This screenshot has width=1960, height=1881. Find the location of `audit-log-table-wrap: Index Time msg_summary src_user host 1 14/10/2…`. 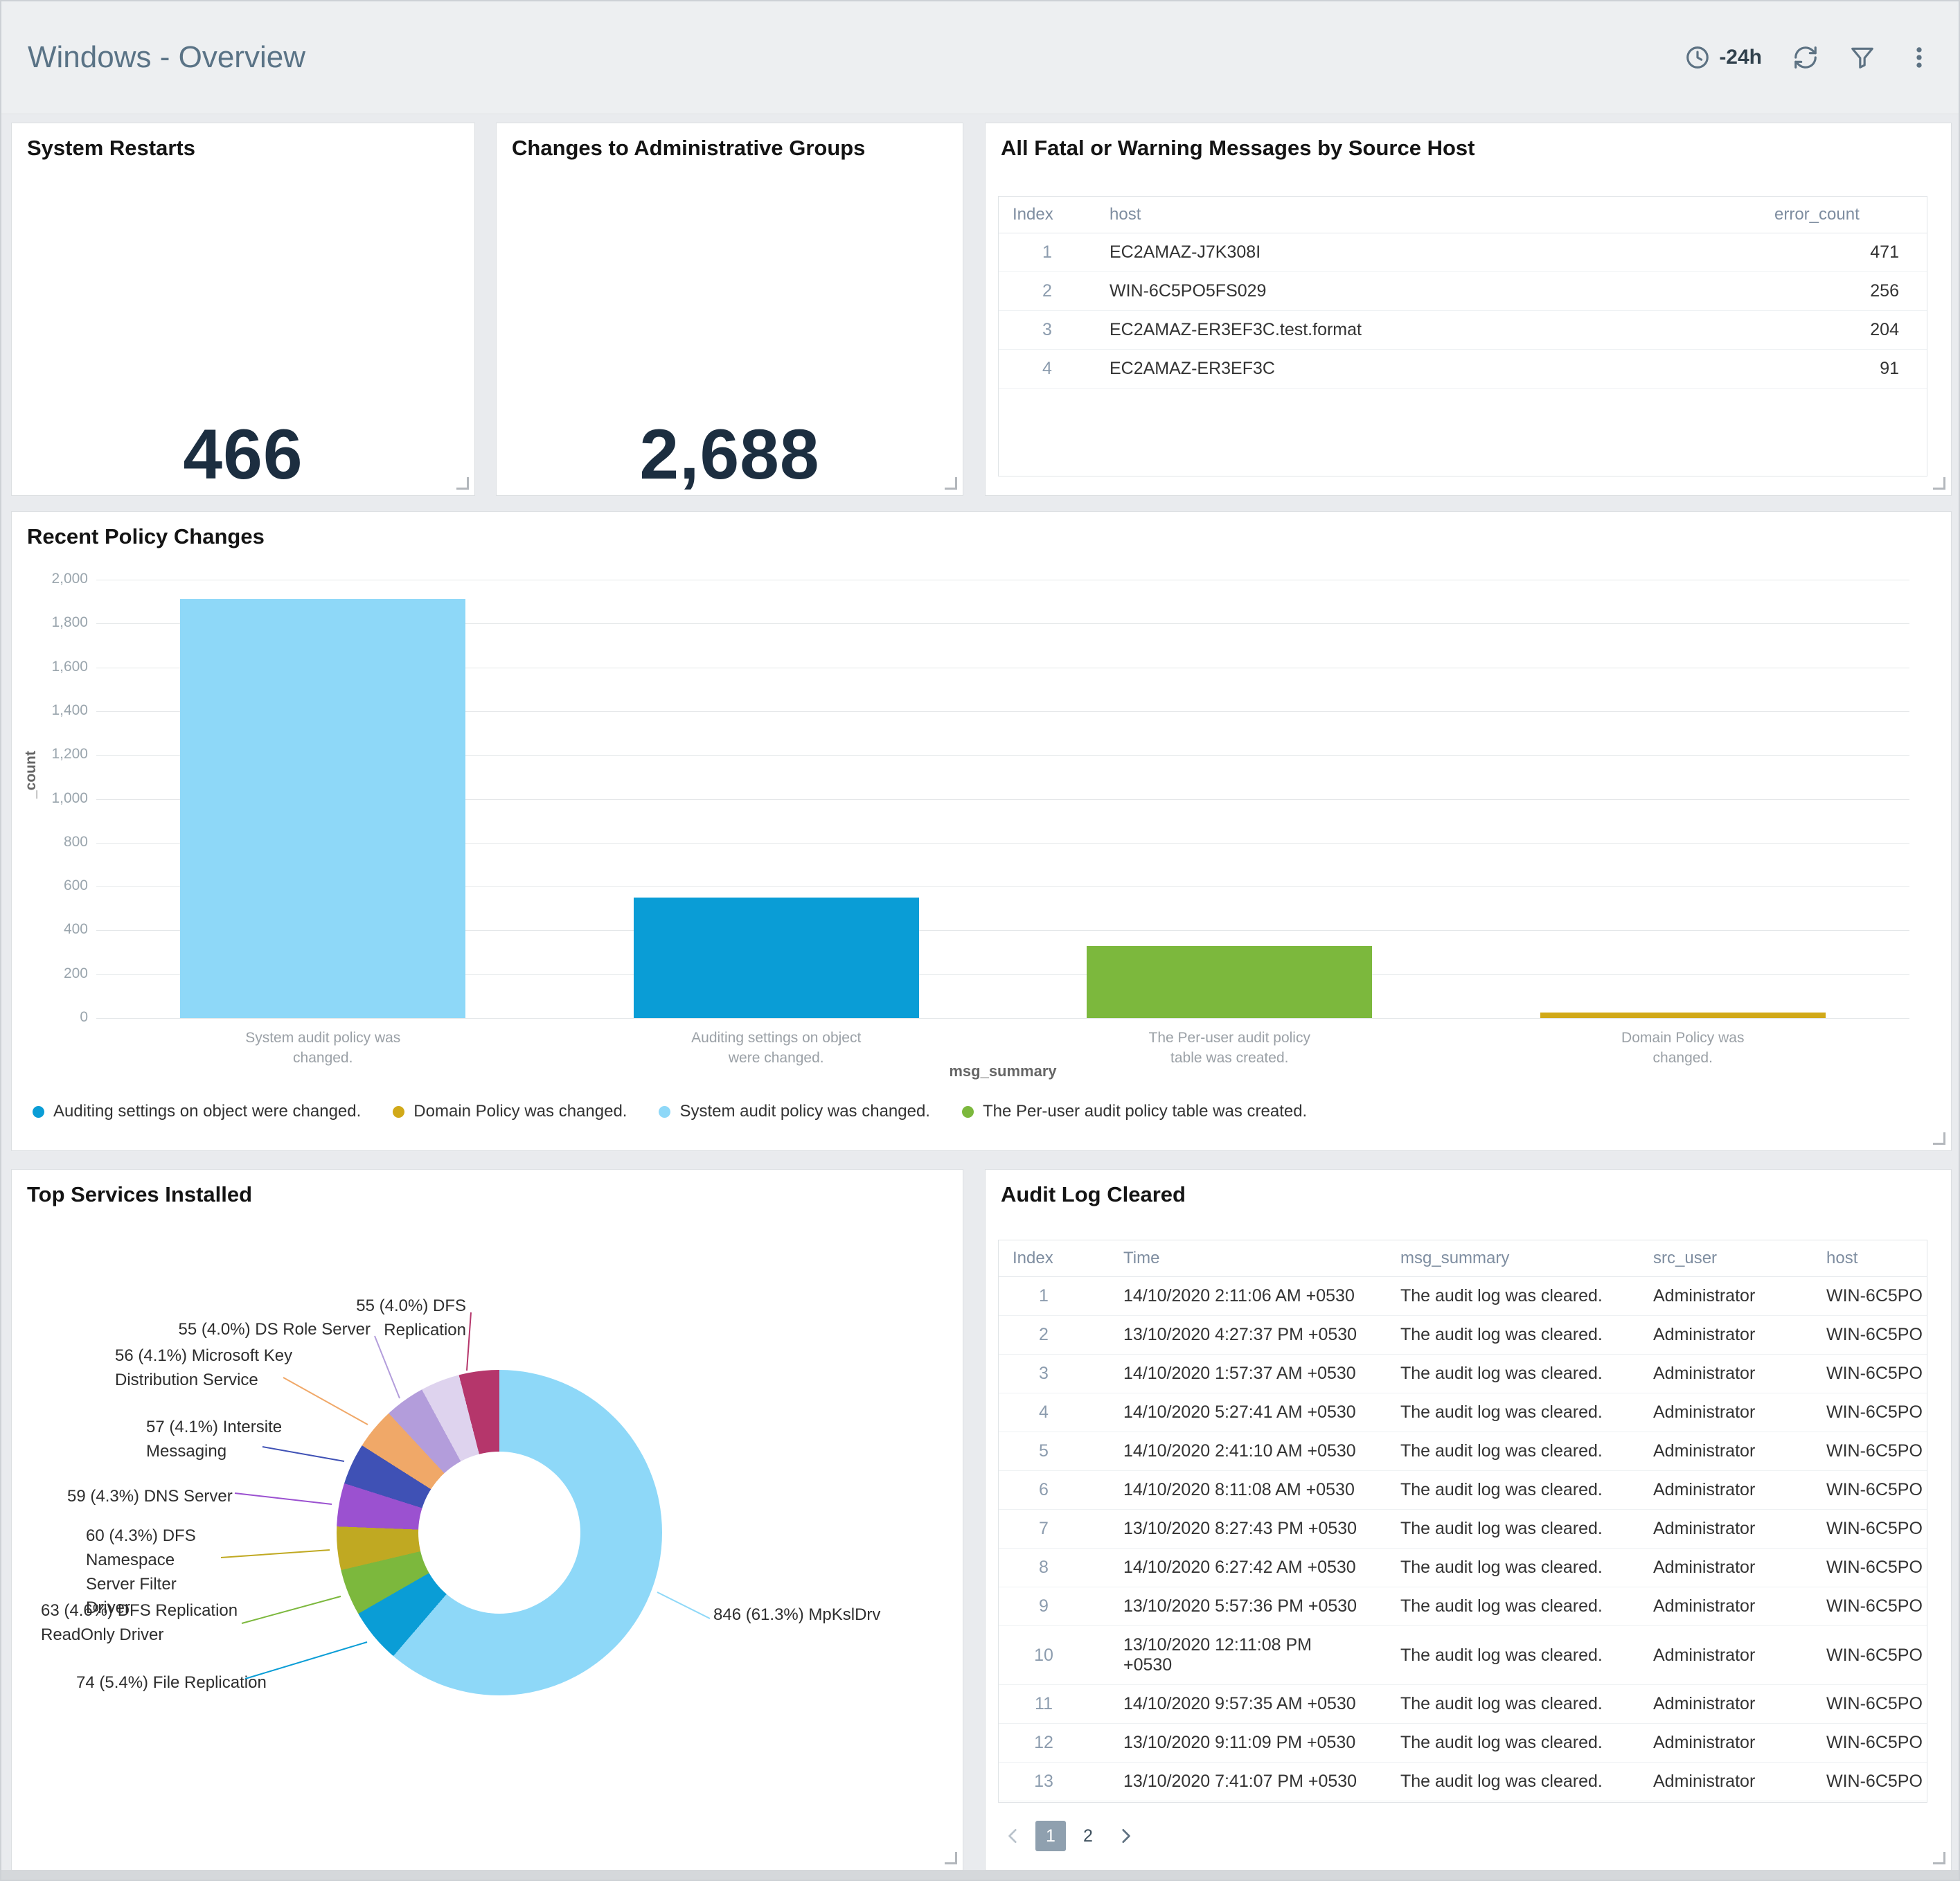

audit-log-table-wrap: Index Time msg_summary src_user host 1 14/10/2… is located at coordinates (1462, 1521).